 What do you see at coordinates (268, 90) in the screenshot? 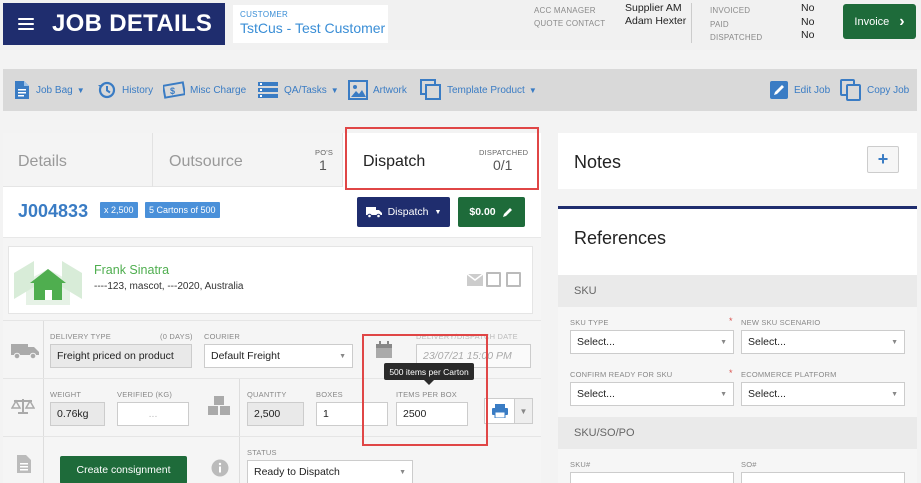
I see `tasks-icon` at bounding box center [268, 90].